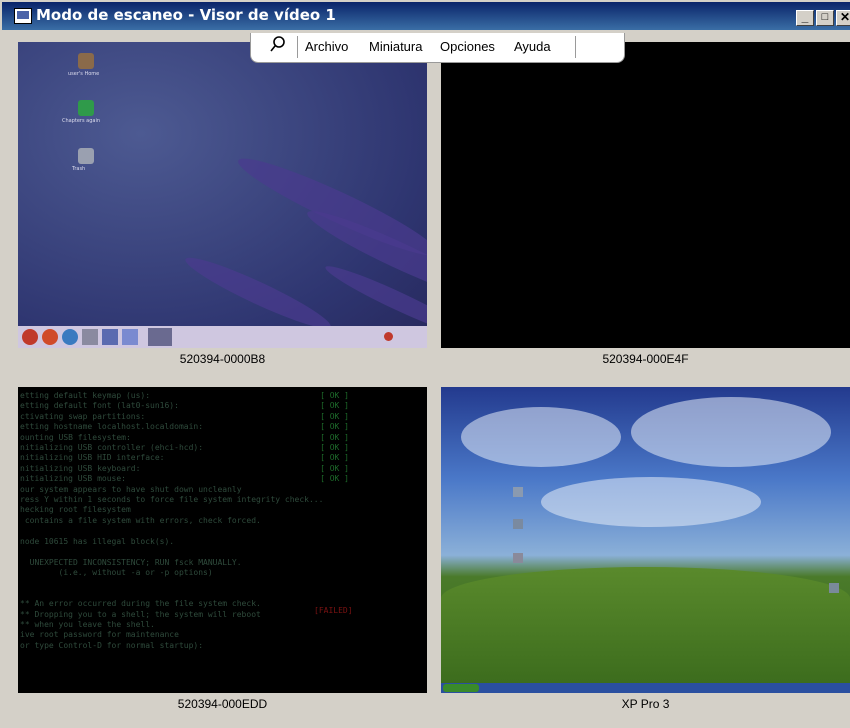 This screenshot has height=728, width=850. I want to click on linux-panel, so click(222, 337).